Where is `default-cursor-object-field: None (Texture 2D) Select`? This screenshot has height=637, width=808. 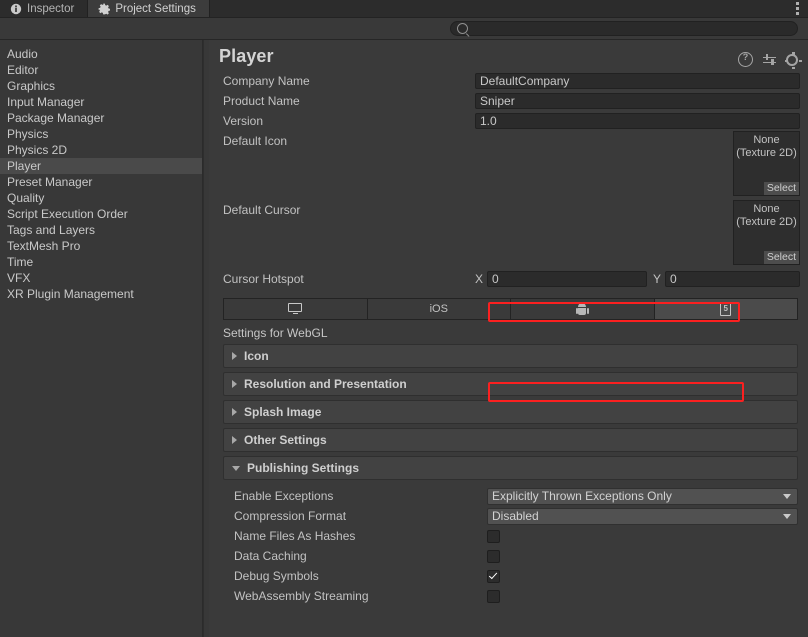
default-cursor-object-field: None (Texture 2D) Select is located at coordinates (766, 232).